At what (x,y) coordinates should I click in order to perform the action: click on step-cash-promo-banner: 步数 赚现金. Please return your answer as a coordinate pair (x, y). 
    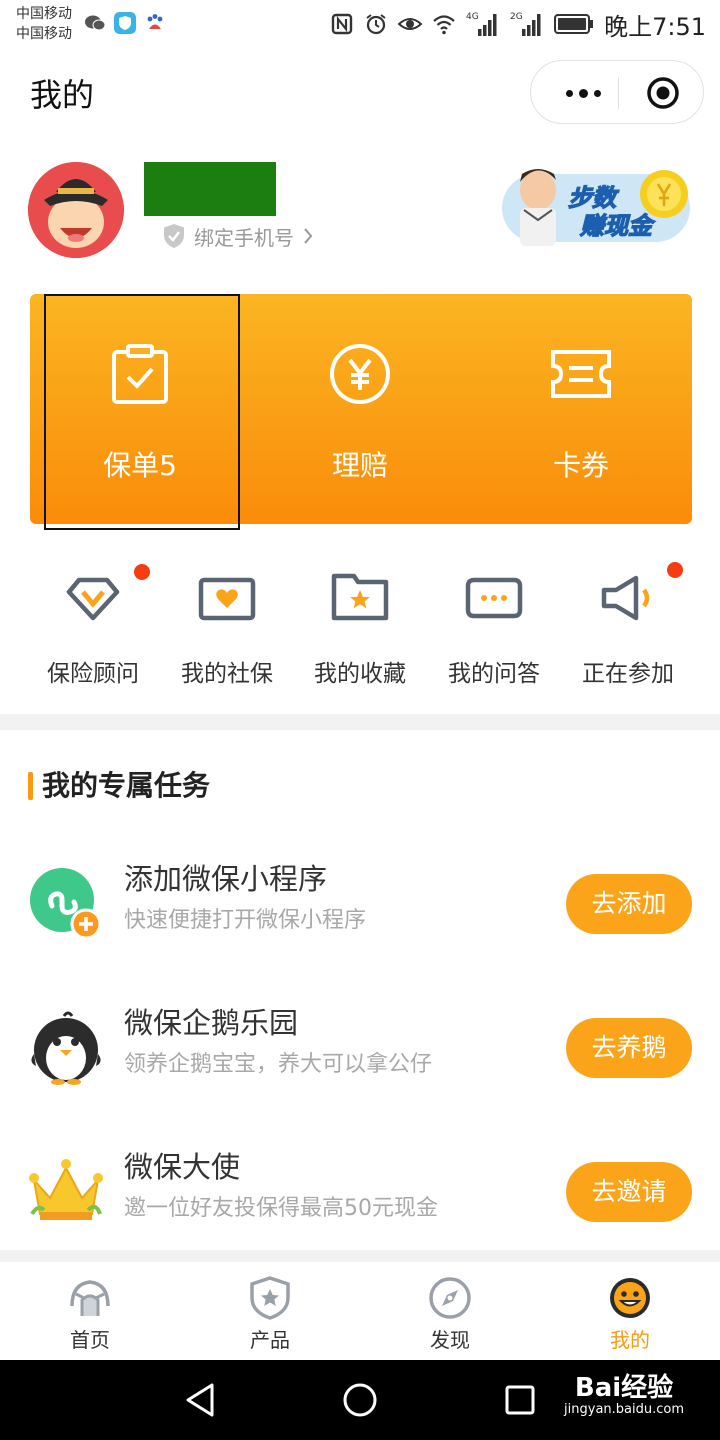
    Looking at the image, I should click on (596, 205).